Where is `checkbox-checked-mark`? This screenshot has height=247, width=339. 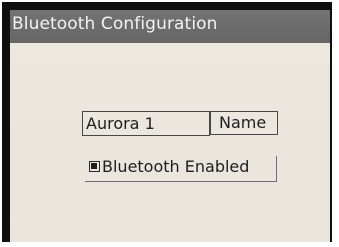
checkbox-checked-mark is located at coordinates (94, 166).